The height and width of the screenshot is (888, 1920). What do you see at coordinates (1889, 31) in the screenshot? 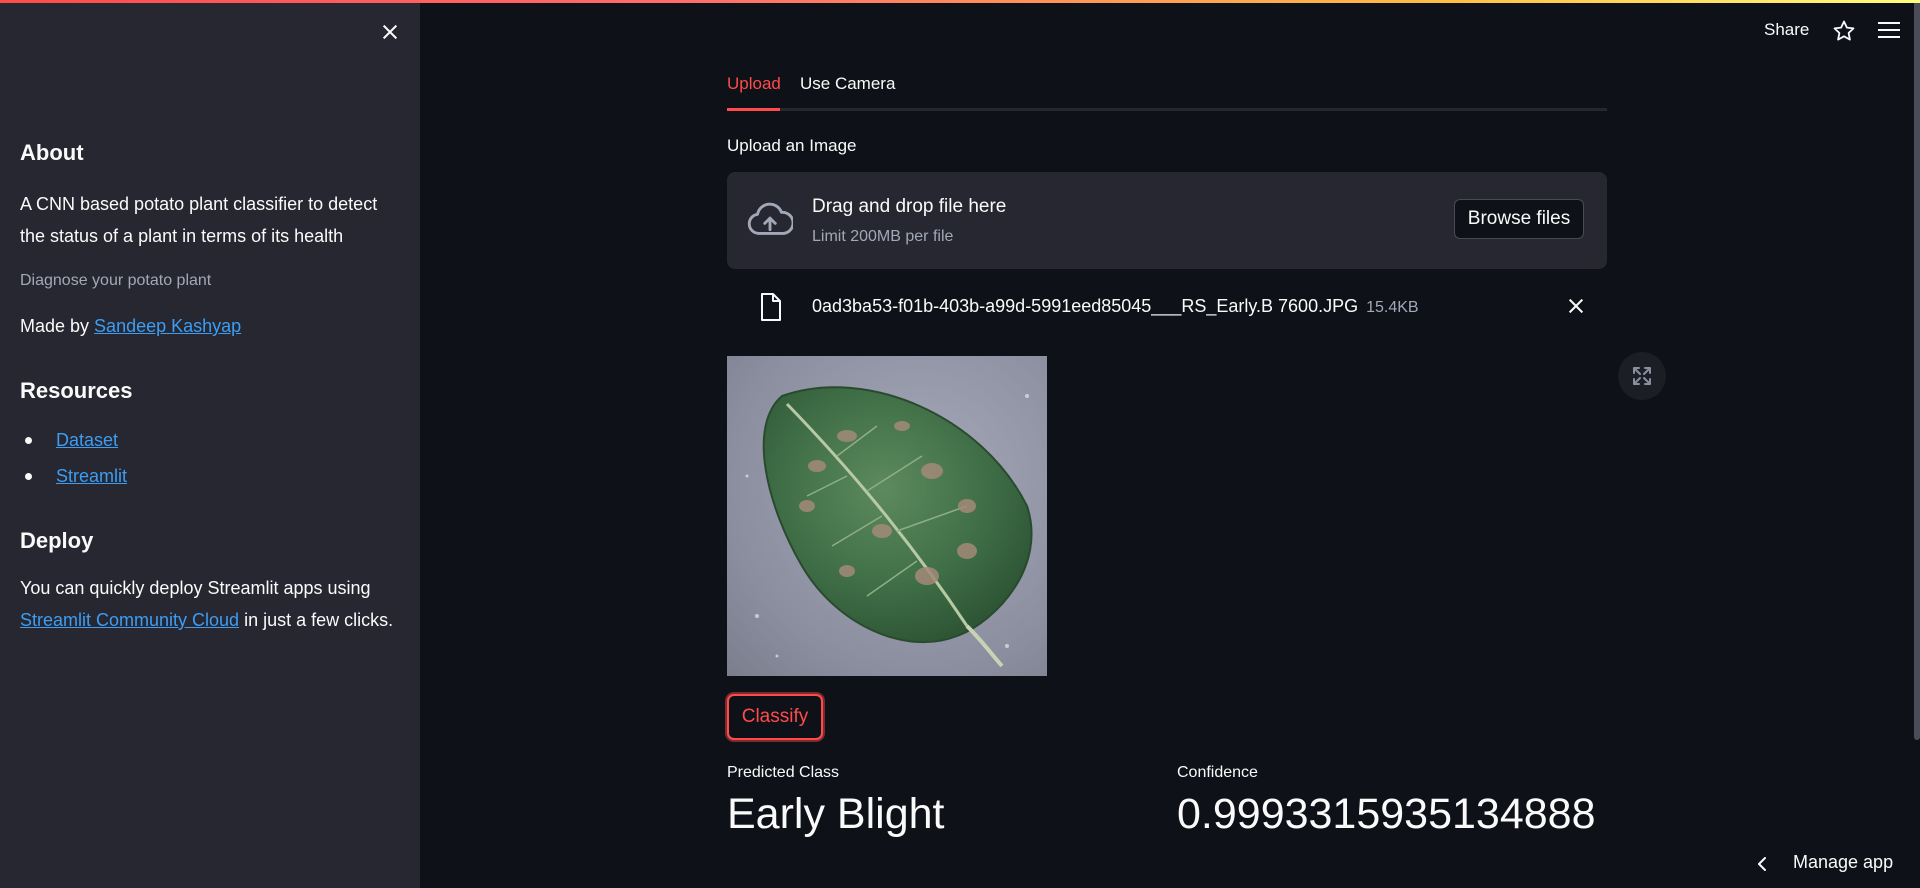
I see `hamburger-menu-icon` at bounding box center [1889, 31].